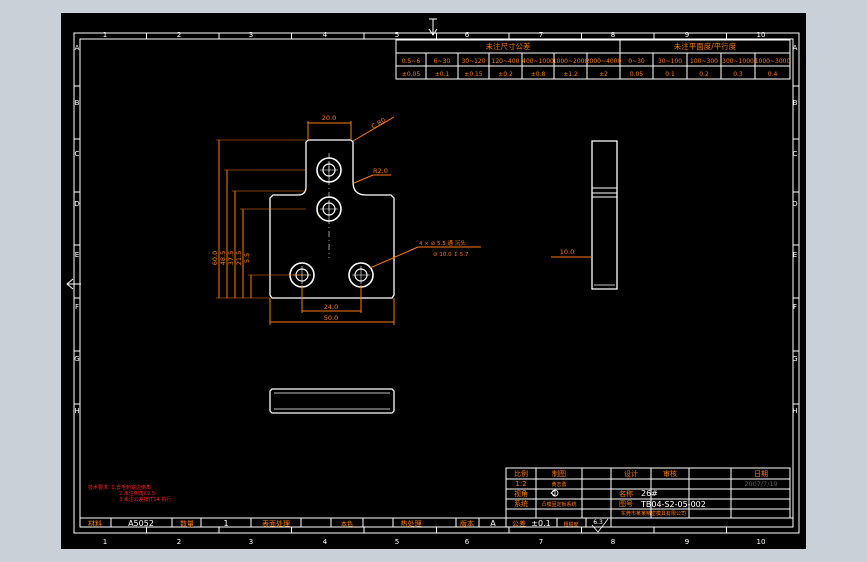 The image size is (867, 562). What do you see at coordinates (145, 499) in the screenshot?
I see `tech-note-3: 3.未注公差按IT14 执行` at bounding box center [145, 499].